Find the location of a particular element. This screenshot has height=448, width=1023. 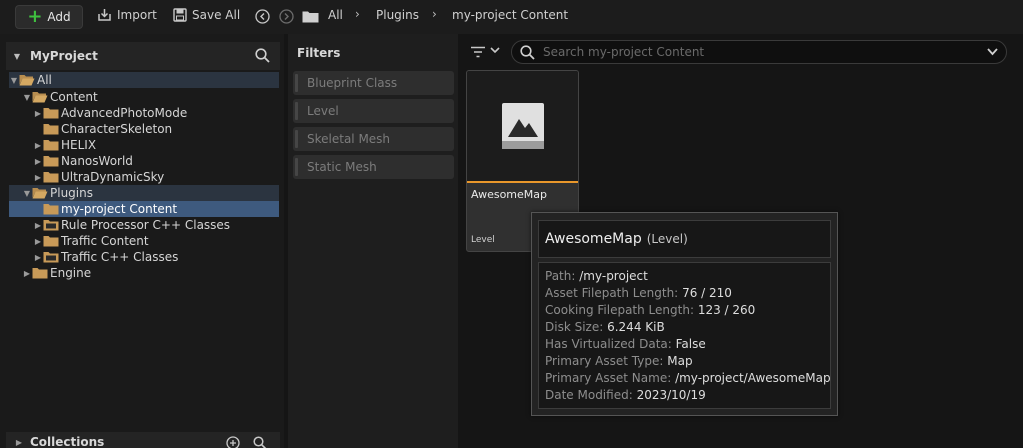

filters-title: Filters is located at coordinates (319, 53).